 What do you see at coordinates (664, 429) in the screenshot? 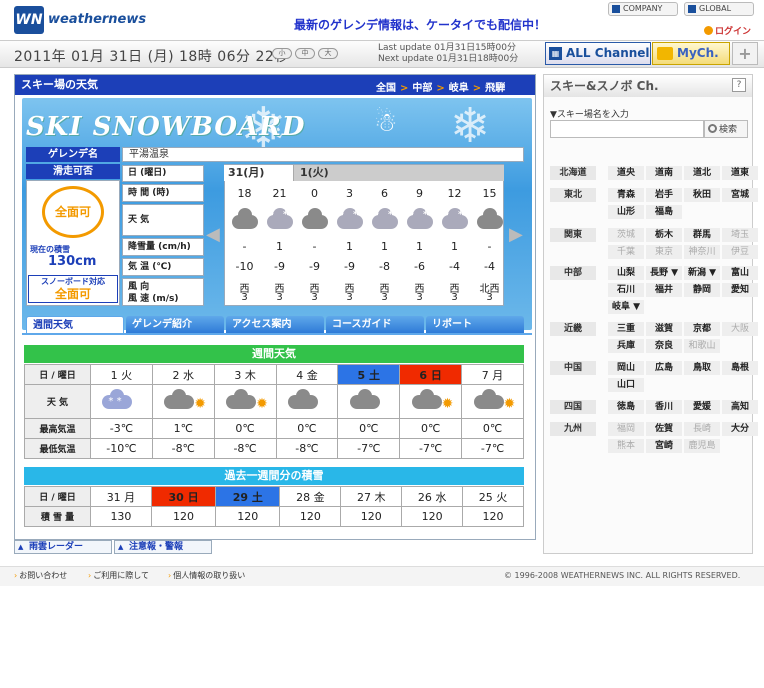
I see `prefecture-button: 佐賀` at bounding box center [664, 429].